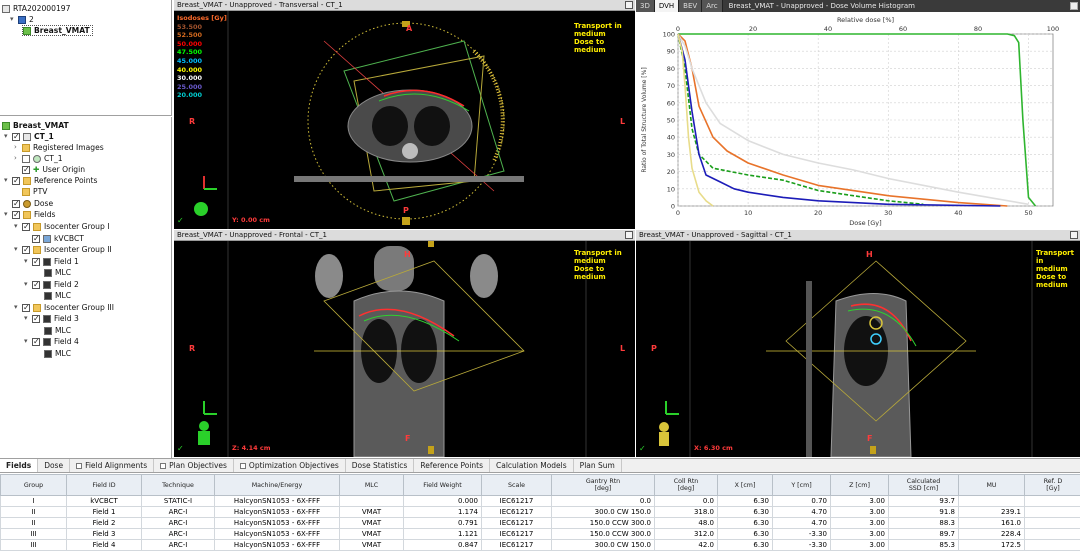  I want to click on table-cell: 48.0, so click(686, 523).